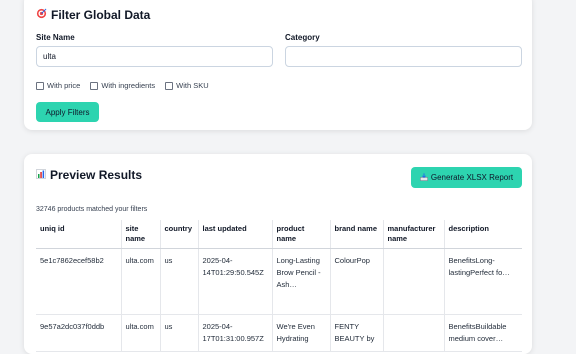  What do you see at coordinates (302, 37) in the screenshot?
I see `category-label: Category` at bounding box center [302, 37].